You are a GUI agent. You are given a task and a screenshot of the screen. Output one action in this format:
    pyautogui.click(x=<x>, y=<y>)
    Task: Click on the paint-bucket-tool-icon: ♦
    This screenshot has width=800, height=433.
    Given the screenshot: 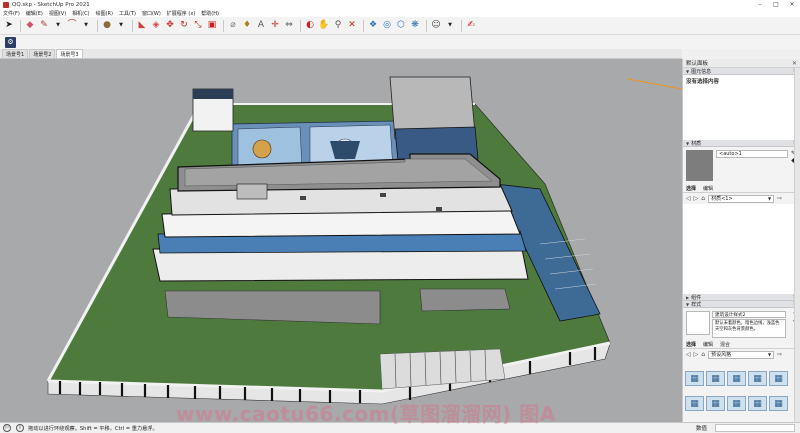 What is the action you would take?
    pyautogui.click(x=247, y=26)
    